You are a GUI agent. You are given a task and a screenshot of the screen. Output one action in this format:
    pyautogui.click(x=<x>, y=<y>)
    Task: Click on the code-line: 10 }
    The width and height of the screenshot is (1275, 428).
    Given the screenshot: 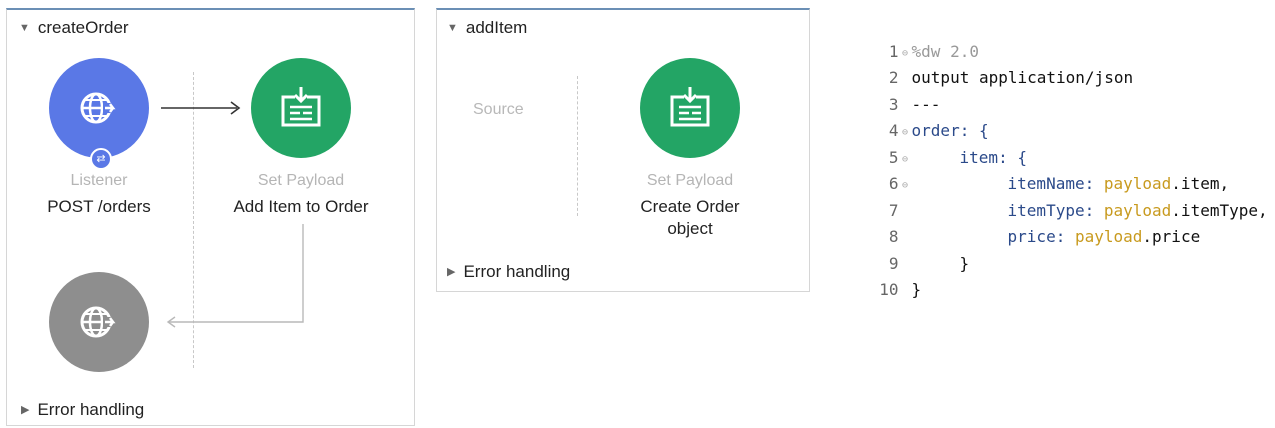 What is the action you would take?
    pyautogui.click(x=900, y=289)
    